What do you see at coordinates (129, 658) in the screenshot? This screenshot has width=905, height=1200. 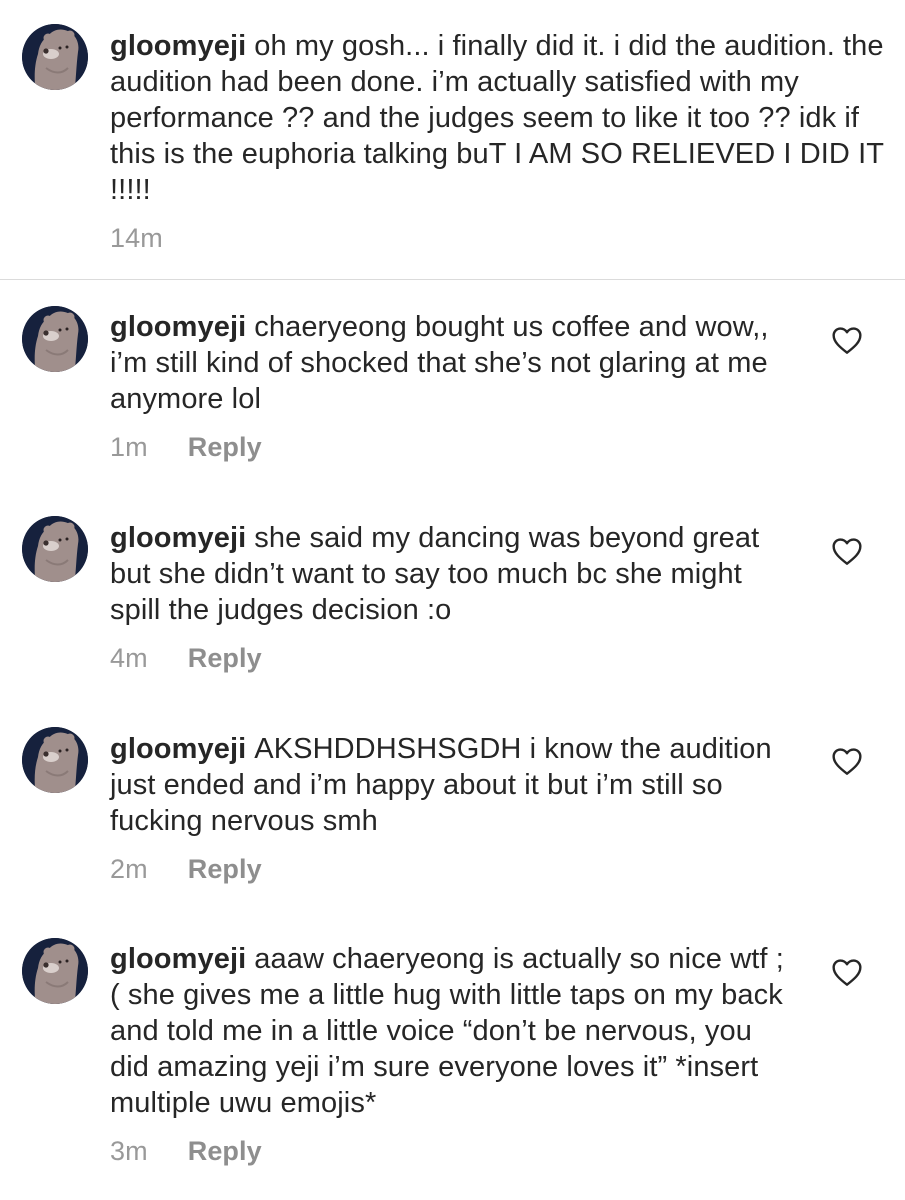 I see `comment-timestamp: 4m` at bounding box center [129, 658].